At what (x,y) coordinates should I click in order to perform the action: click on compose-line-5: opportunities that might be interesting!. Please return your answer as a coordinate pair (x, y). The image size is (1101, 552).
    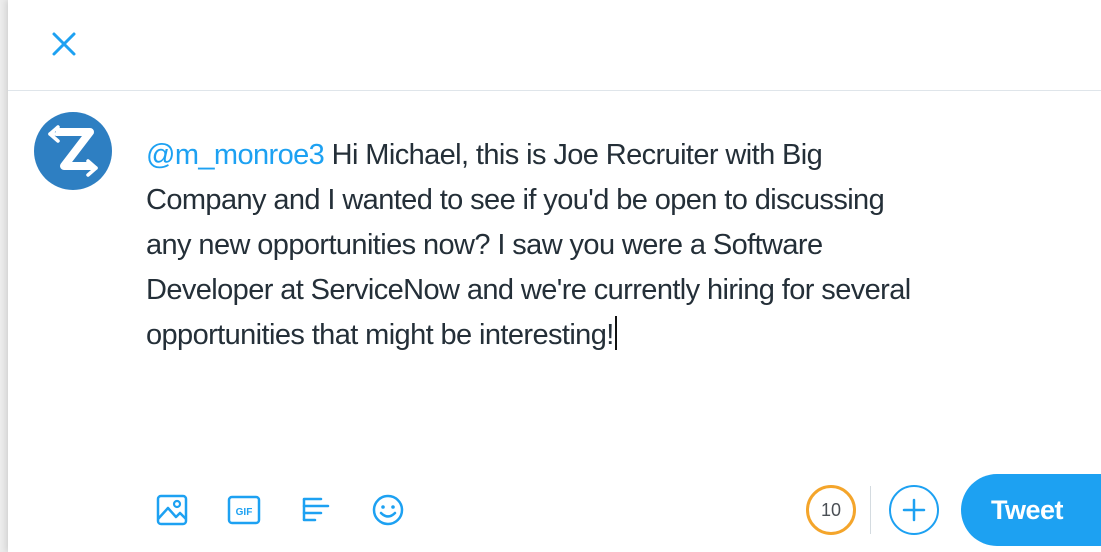
    Looking at the image, I should click on (616, 335).